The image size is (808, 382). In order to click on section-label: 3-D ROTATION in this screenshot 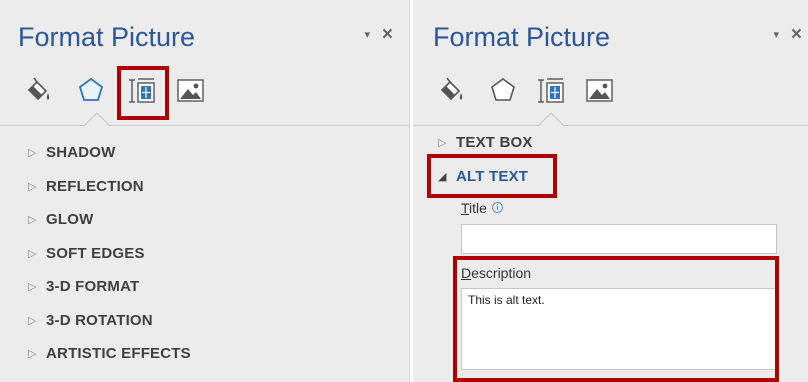, I will do `click(99, 320)`.